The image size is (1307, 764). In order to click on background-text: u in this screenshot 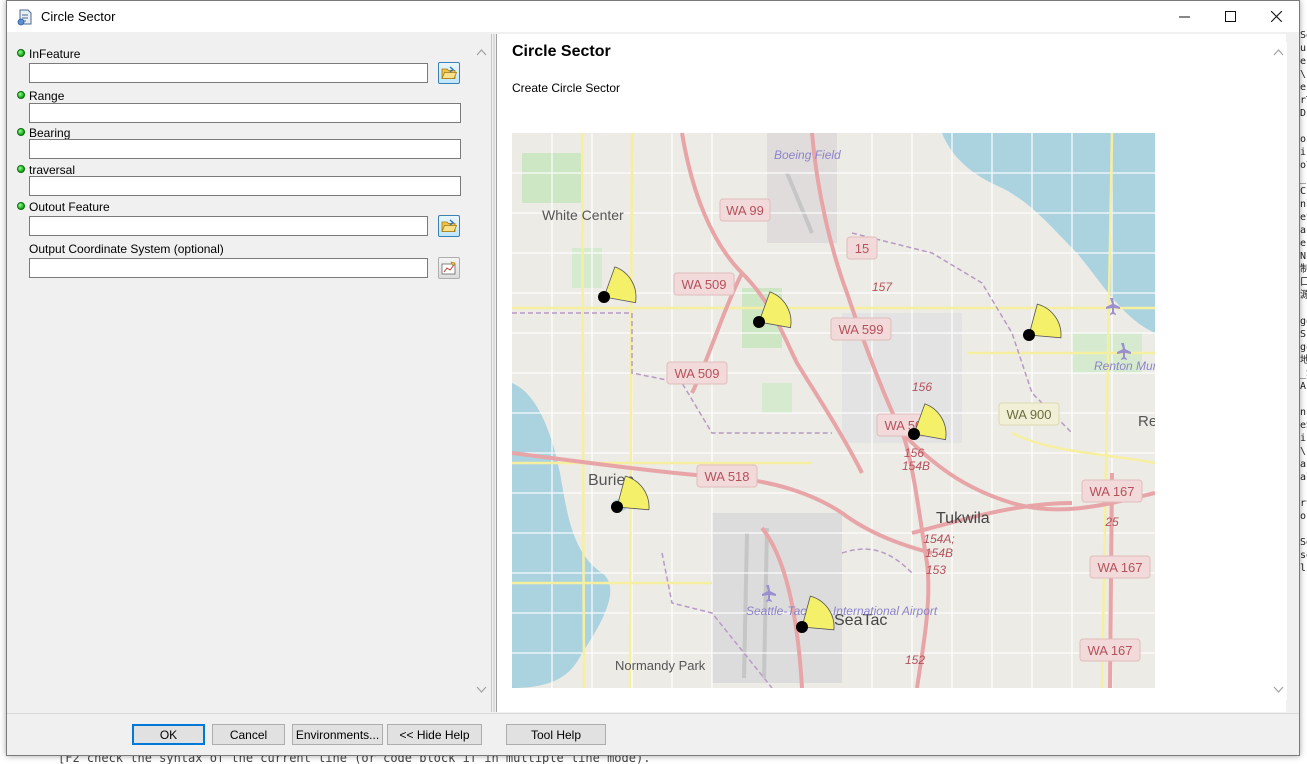, I will do `click(1303, 48)`.